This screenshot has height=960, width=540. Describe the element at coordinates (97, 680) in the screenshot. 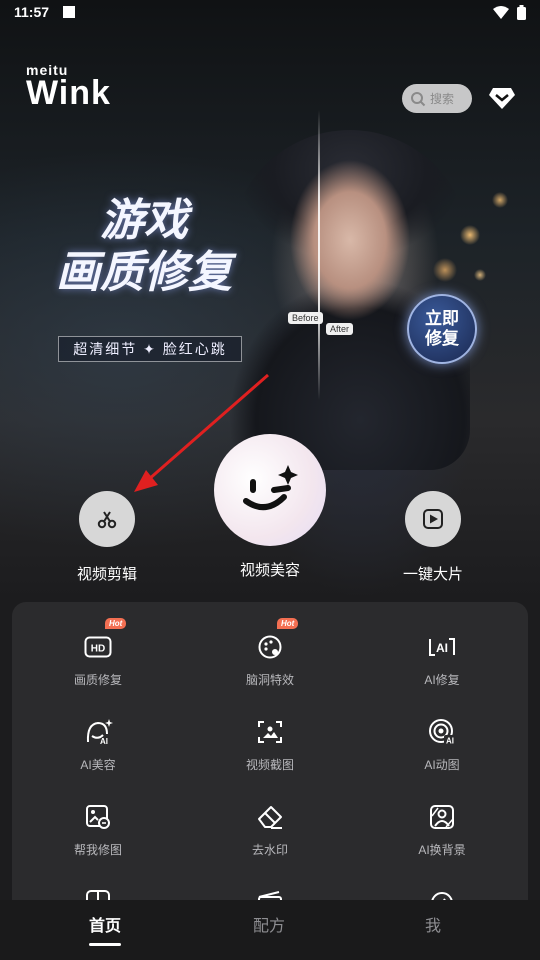

I see `tool-label: 画质修复` at that location.